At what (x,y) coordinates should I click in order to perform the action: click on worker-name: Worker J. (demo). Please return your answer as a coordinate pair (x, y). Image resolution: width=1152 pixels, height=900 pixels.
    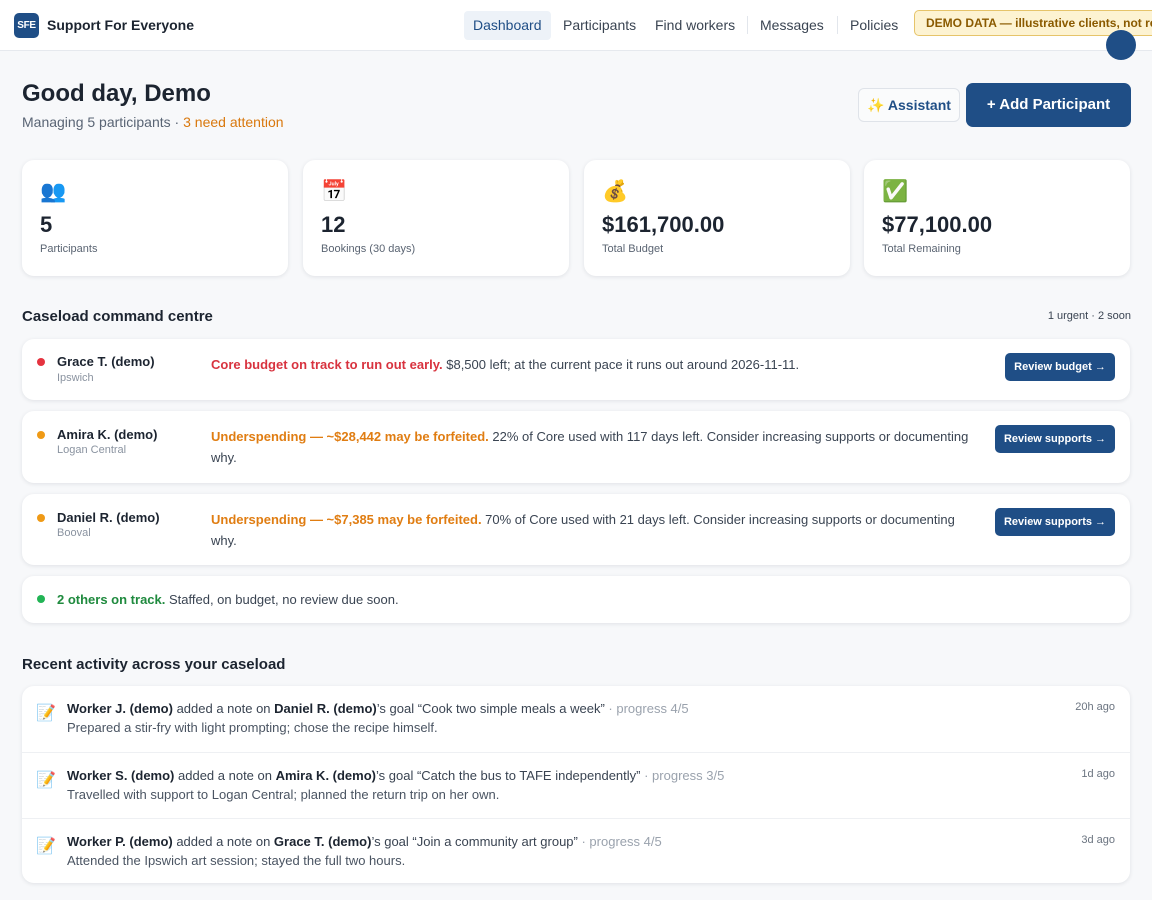
    Looking at the image, I should click on (120, 708).